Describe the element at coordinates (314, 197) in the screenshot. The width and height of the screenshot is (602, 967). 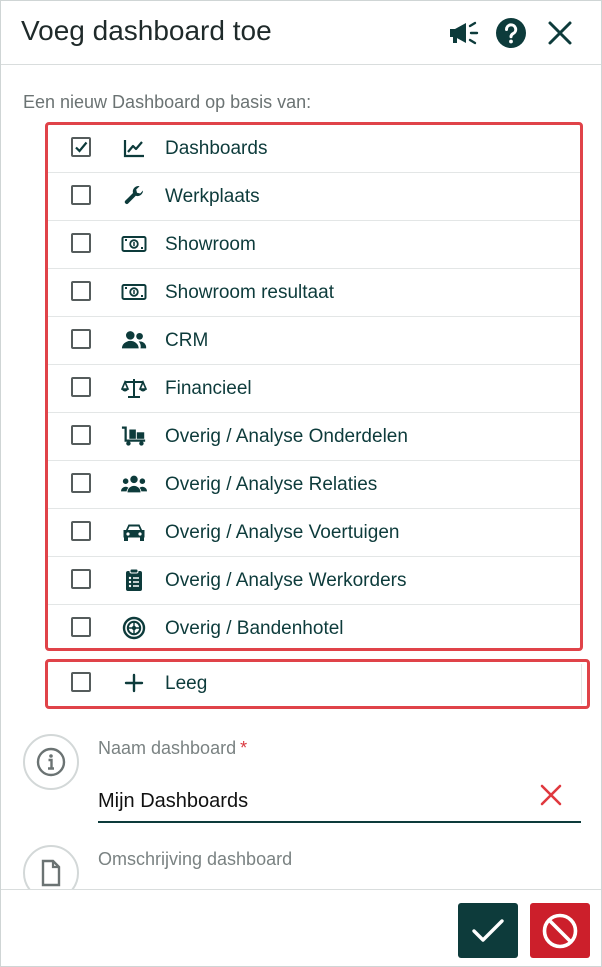
I see `template-item-werkplaats: Werkplaats` at that location.